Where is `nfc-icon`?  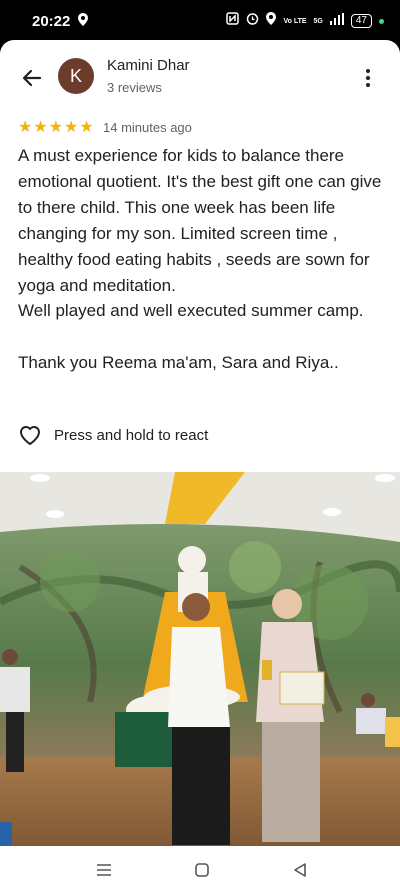
nfc-icon is located at coordinates (233, 21).